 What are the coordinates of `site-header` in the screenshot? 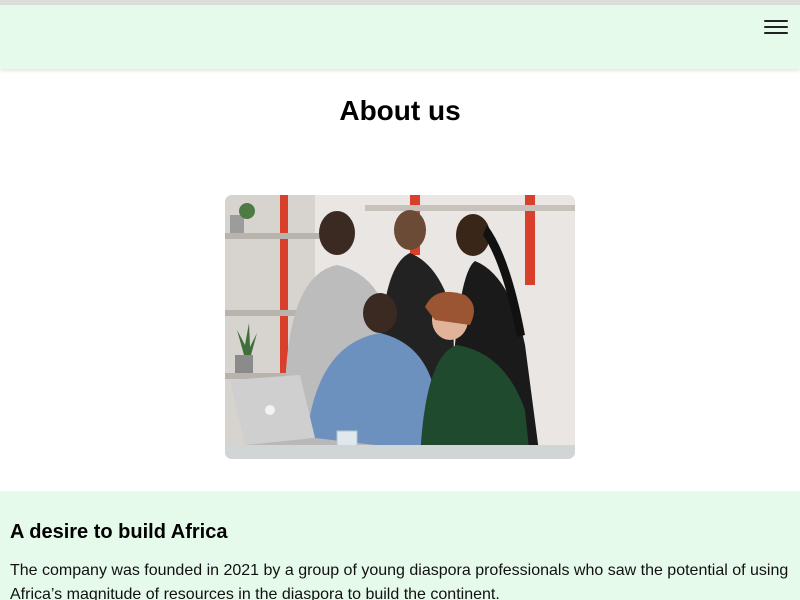 It's located at (400, 37).